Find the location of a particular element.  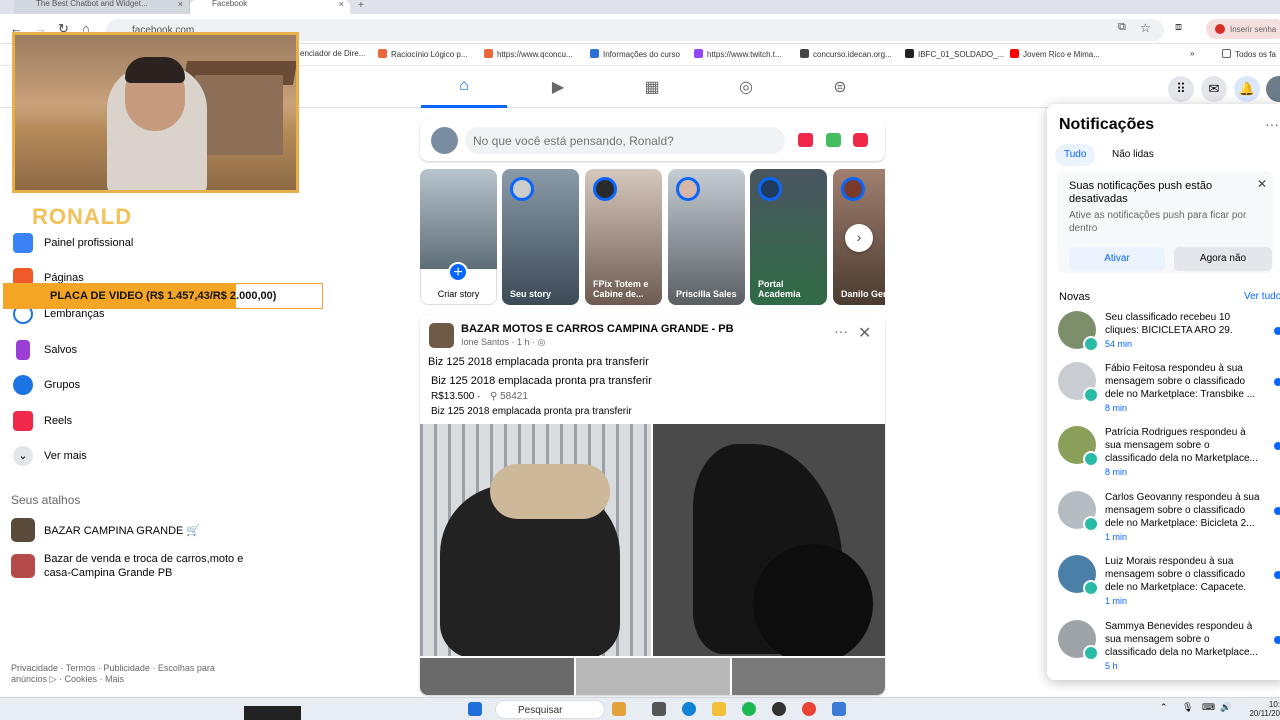

tab-groups: ◎ is located at coordinates (746, 87).